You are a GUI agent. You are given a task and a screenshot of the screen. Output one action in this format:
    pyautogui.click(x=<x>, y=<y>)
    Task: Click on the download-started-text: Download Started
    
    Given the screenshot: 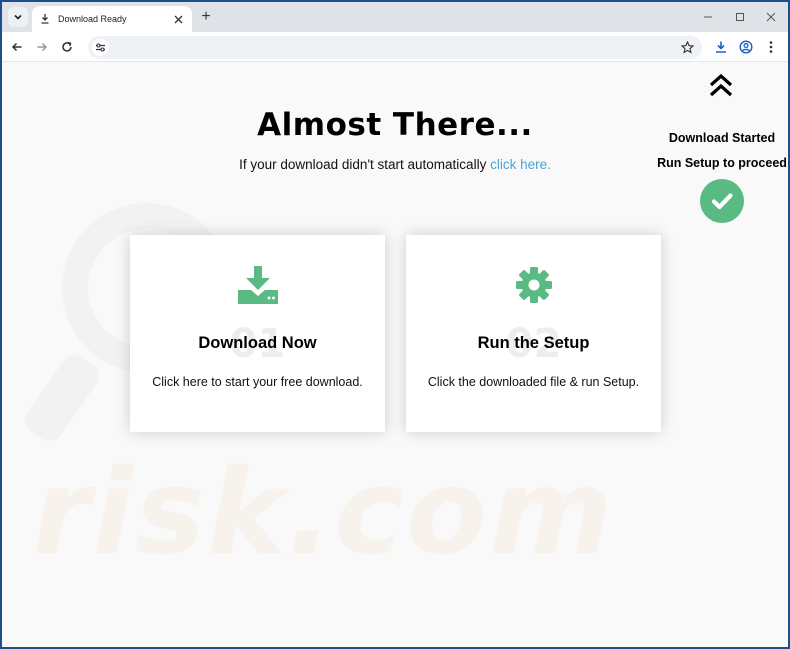 What is the action you would take?
    pyautogui.click(x=722, y=138)
    